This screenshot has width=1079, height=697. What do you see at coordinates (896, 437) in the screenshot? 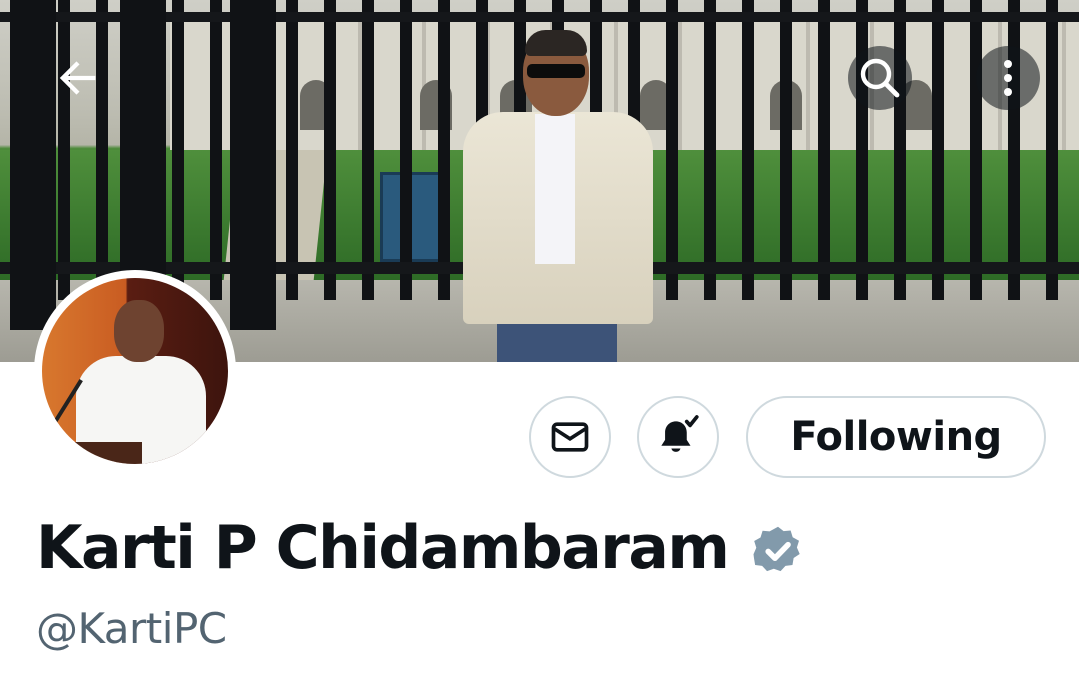
I see `following-button: Following` at bounding box center [896, 437].